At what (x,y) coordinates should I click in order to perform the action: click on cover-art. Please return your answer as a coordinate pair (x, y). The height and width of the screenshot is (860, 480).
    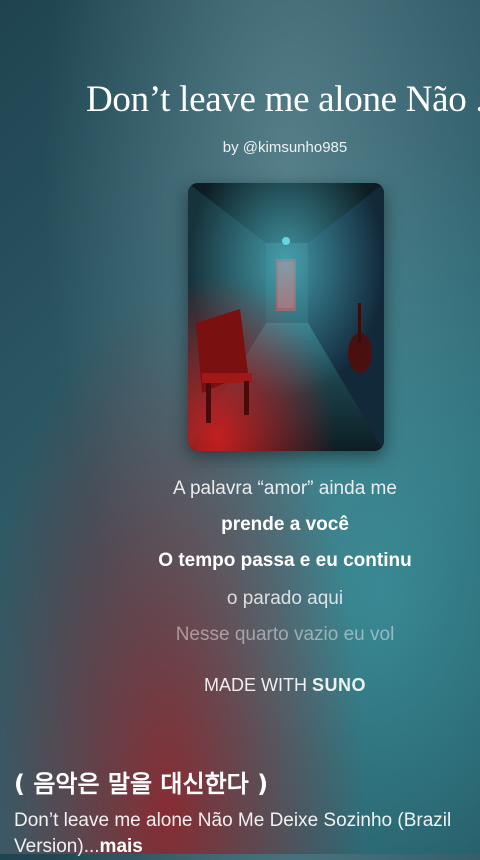
    Looking at the image, I should click on (286, 317).